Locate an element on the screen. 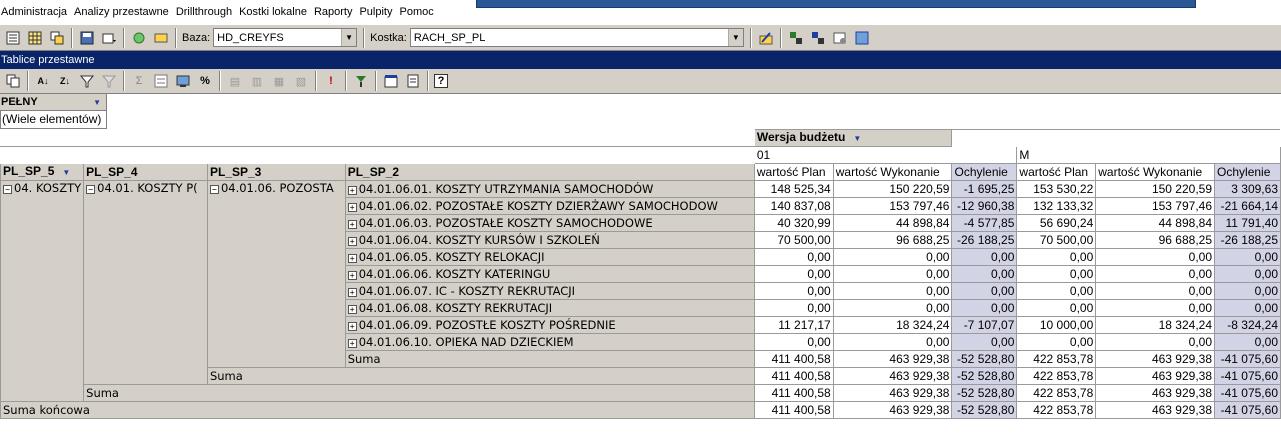 Image resolution: width=1281 pixels, height=442 pixels. kostka-label: Kostka: is located at coordinates (388, 37).